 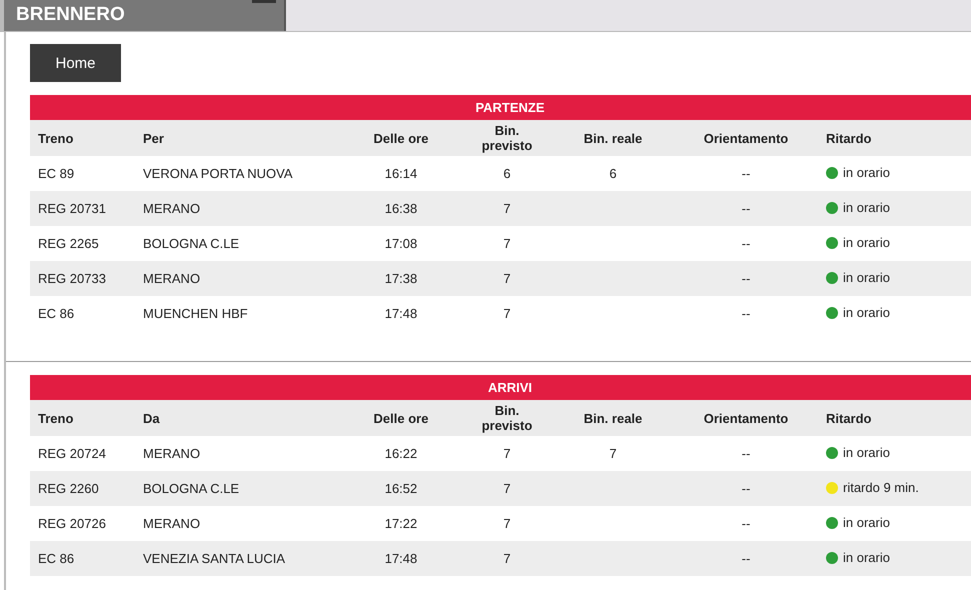 What do you see at coordinates (214, 558) in the screenshot?
I see `table-cell: VENEZIA SANTA LUCIA` at bounding box center [214, 558].